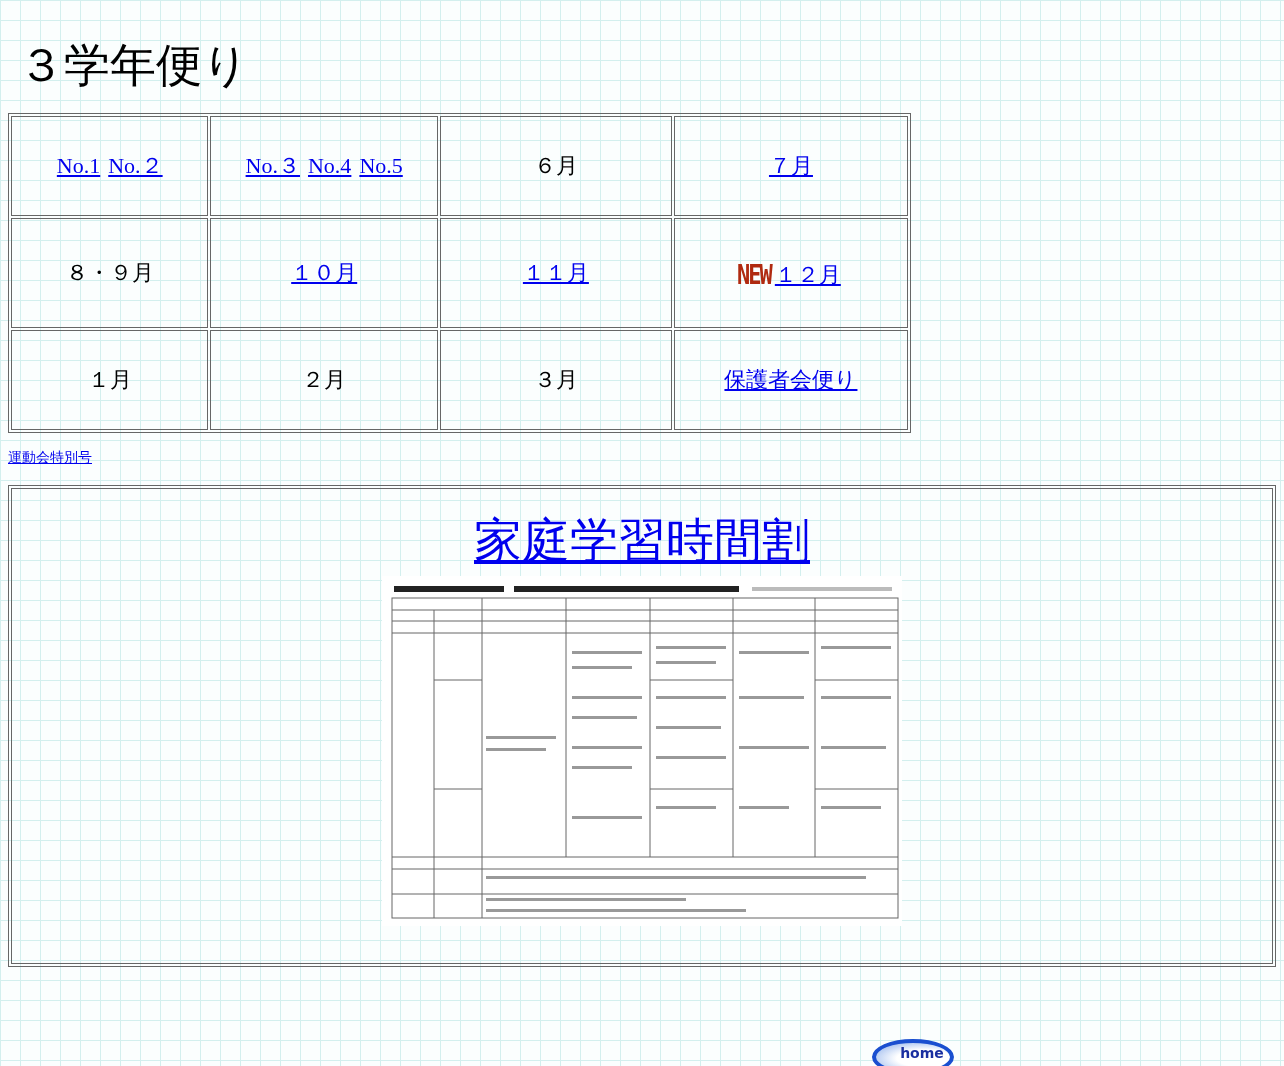 The height and width of the screenshot is (1066, 1284). I want to click on month-link: １０月, so click(324, 273).